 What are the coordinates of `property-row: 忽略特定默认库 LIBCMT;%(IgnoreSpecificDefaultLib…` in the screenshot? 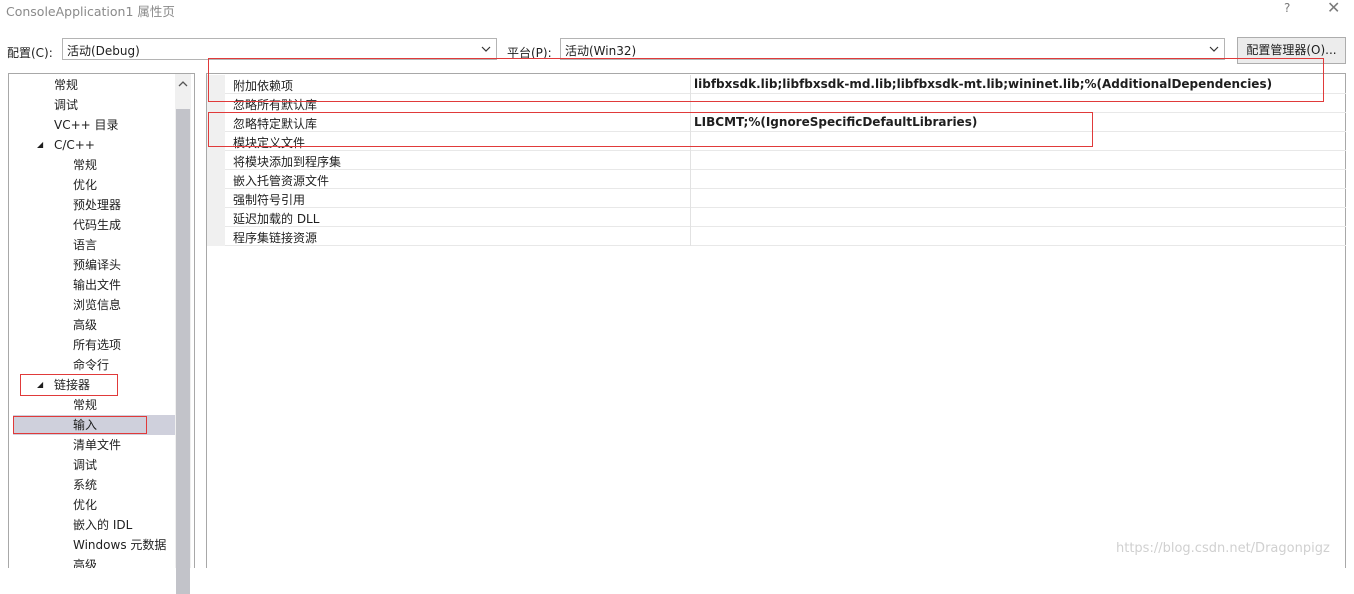 It's located at (776, 122).